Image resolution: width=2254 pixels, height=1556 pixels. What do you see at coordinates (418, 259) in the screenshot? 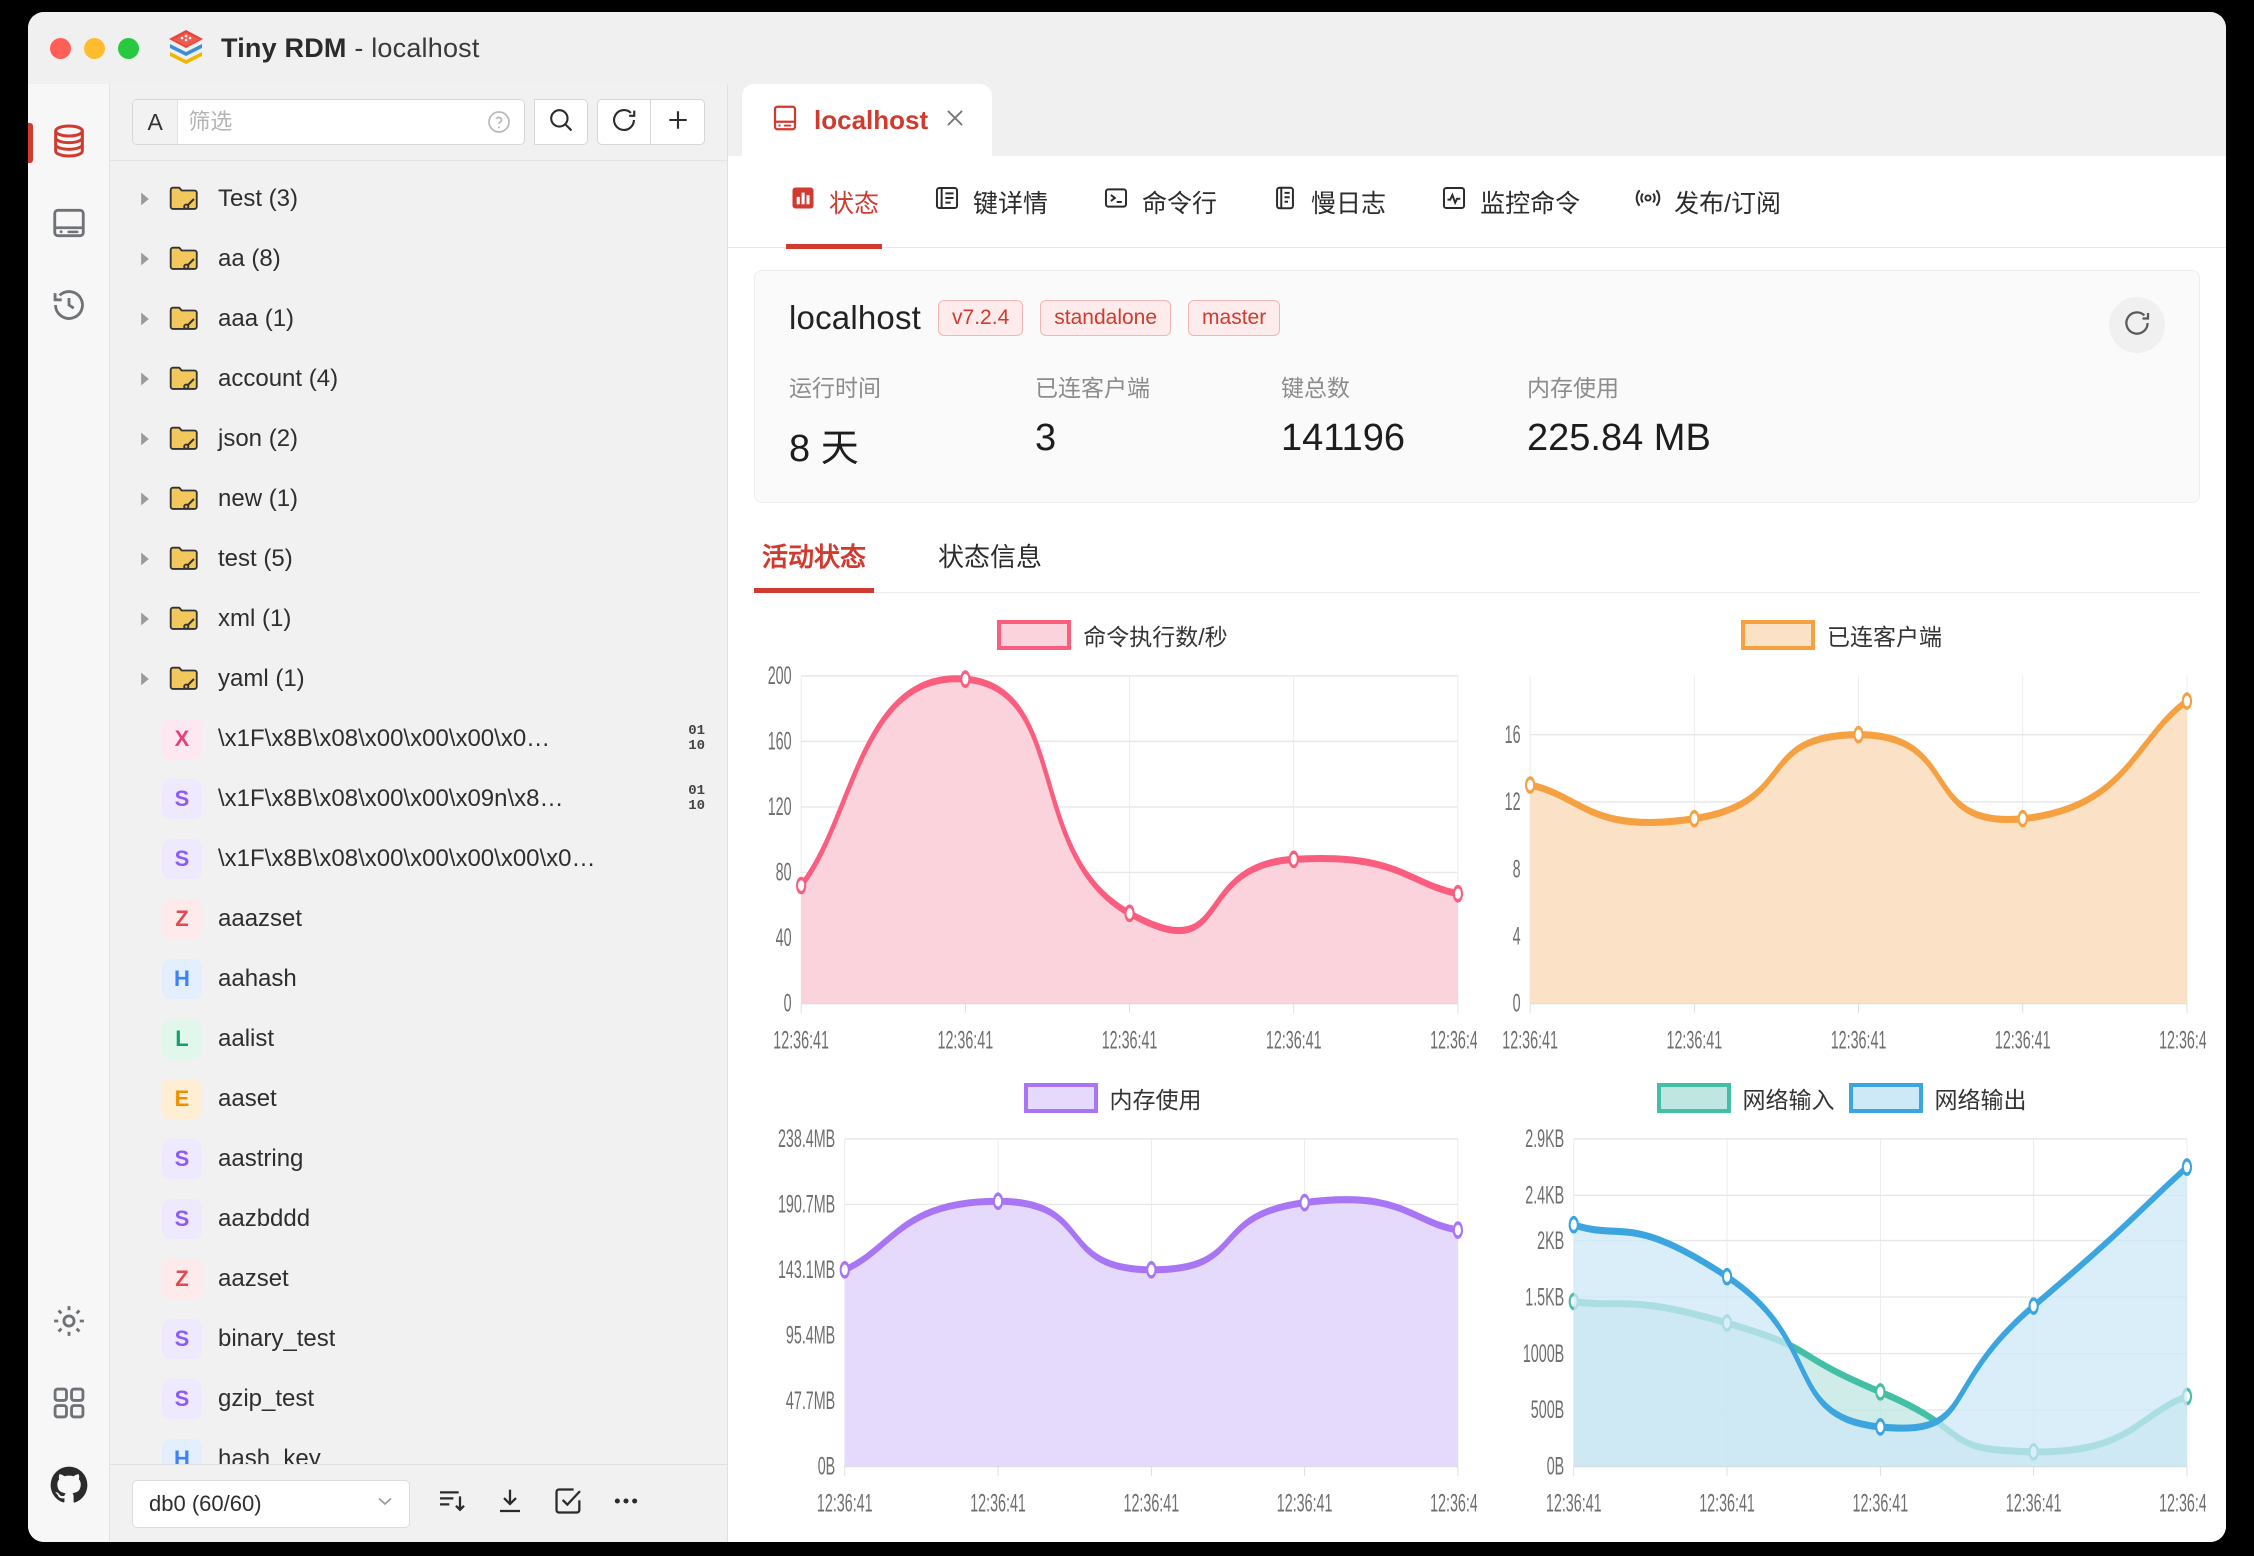
I see `tree-folder-row: aa (8)` at bounding box center [418, 259].